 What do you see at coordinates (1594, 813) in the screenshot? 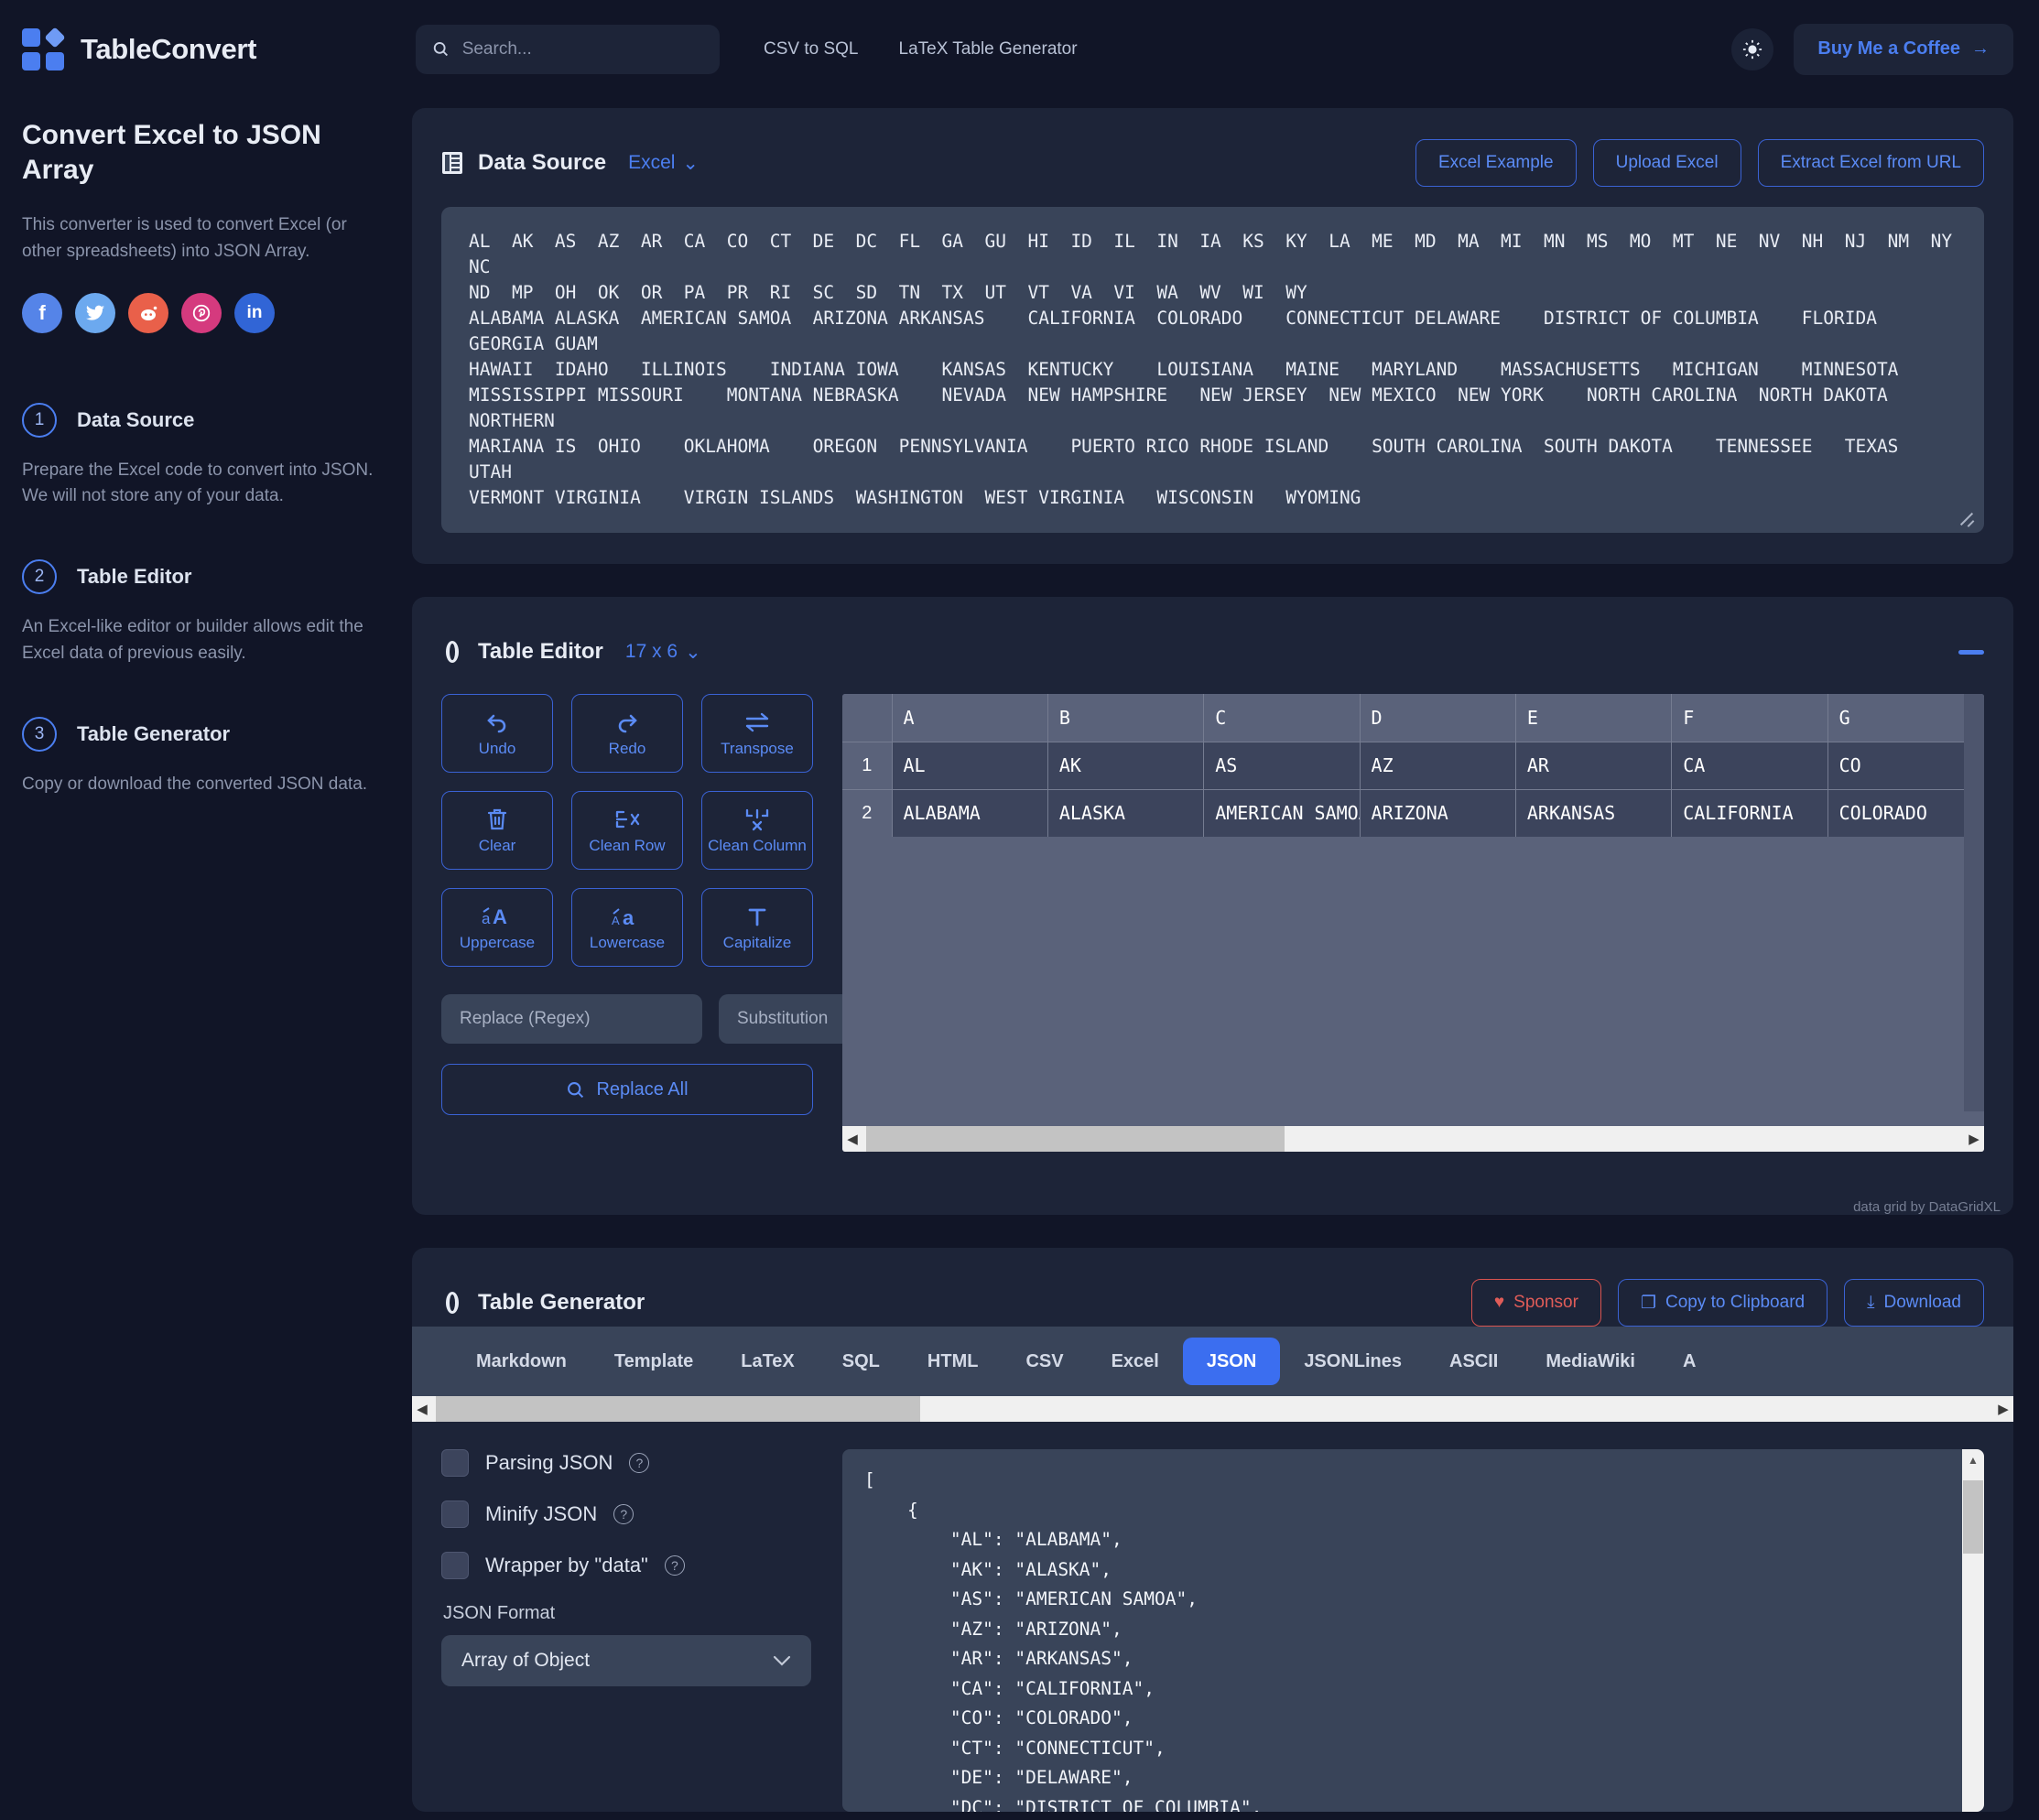
I see `grid-cell: ARKANSAS` at bounding box center [1594, 813].